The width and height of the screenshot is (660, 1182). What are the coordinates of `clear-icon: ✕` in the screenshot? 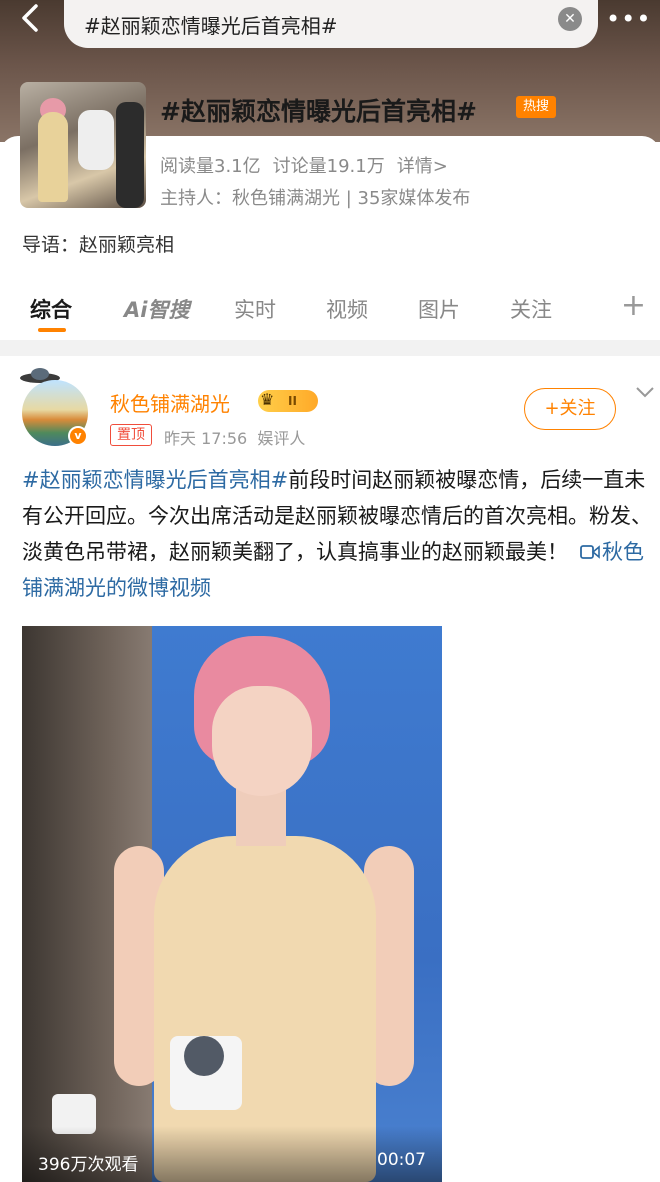 It's located at (570, 19).